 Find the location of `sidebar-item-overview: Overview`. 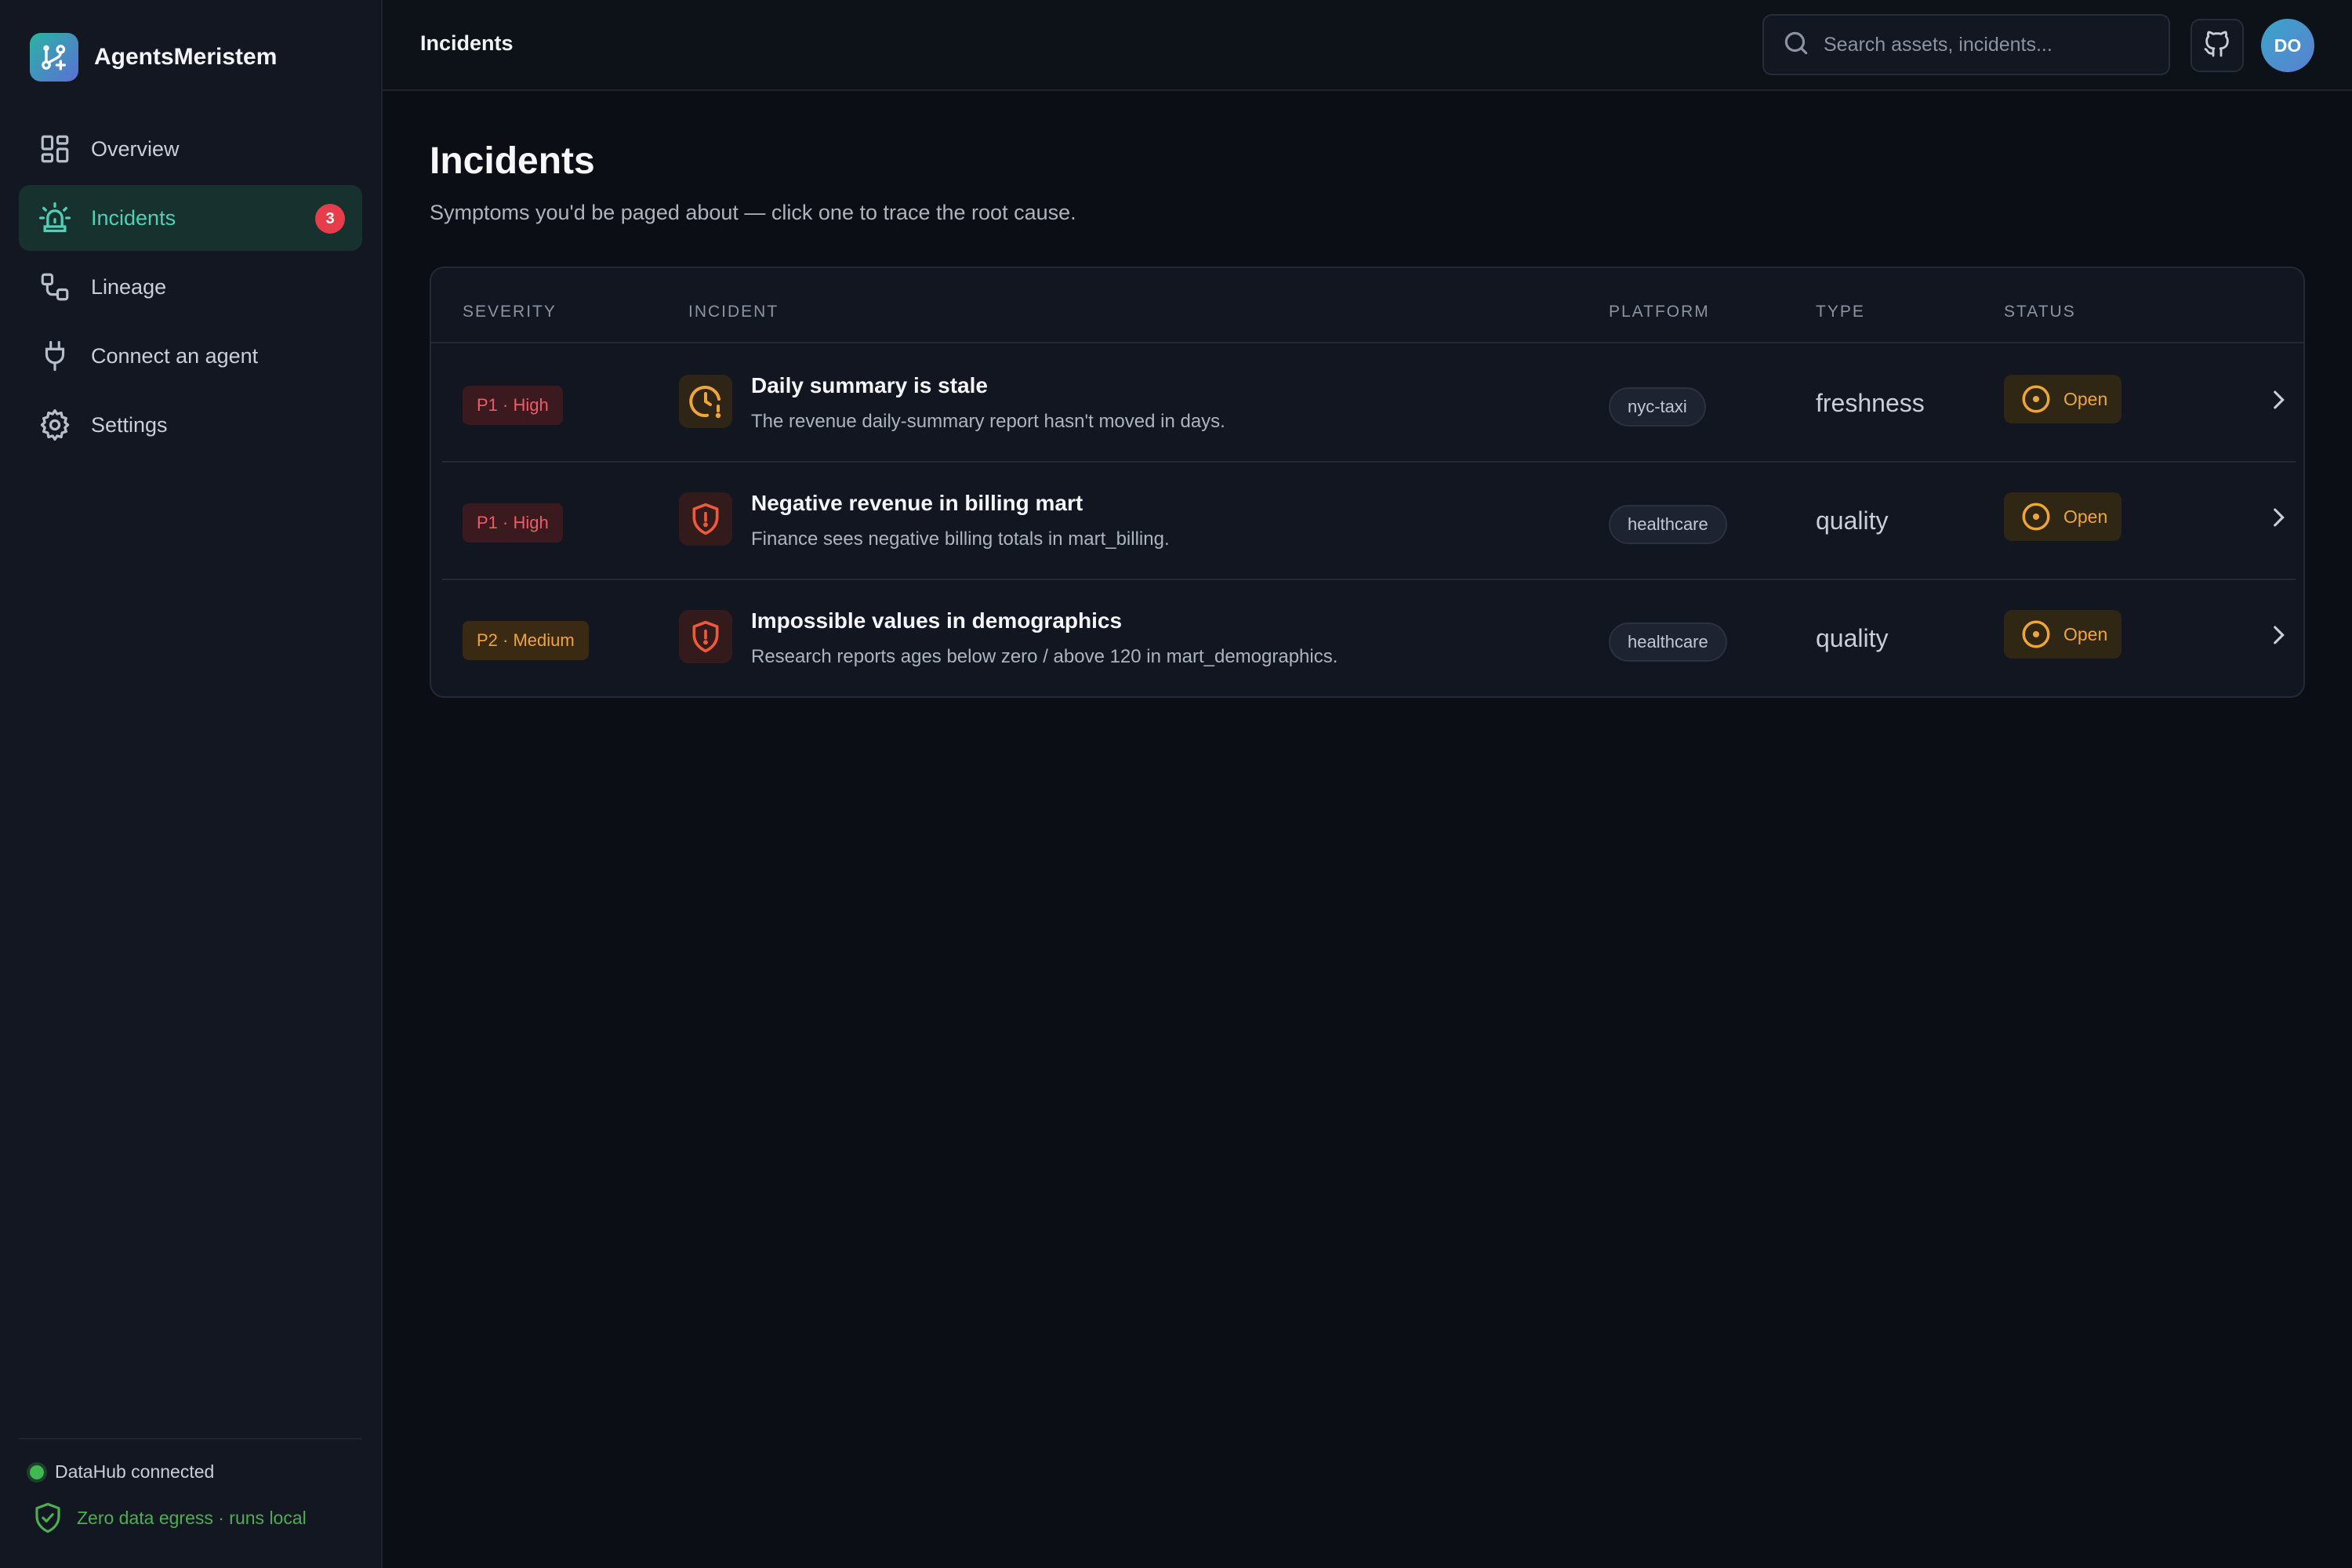

sidebar-item-overview: Overview is located at coordinates (190, 149).